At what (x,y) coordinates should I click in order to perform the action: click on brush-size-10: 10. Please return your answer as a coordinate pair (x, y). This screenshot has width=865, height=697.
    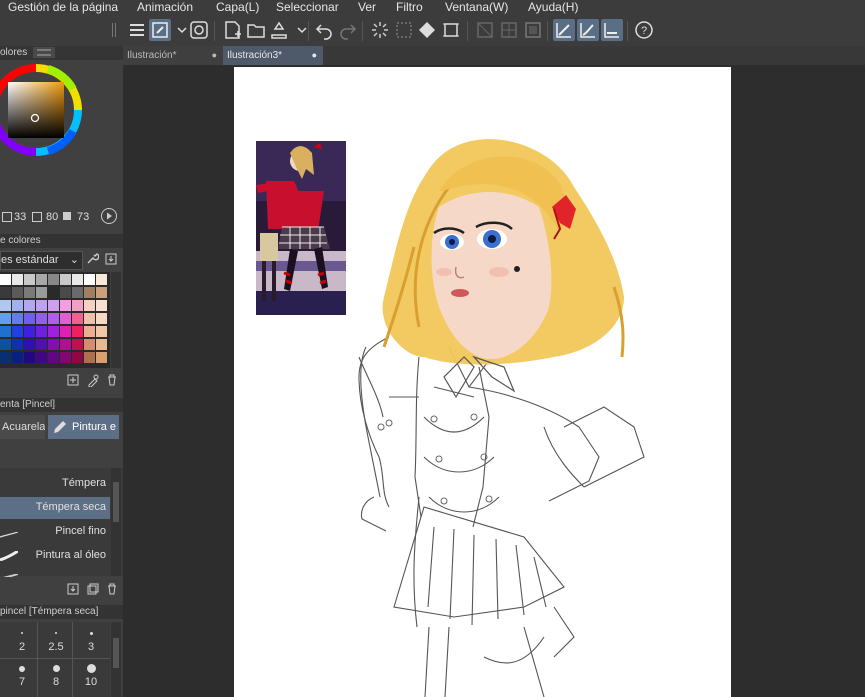
    Looking at the image, I should click on (91, 677).